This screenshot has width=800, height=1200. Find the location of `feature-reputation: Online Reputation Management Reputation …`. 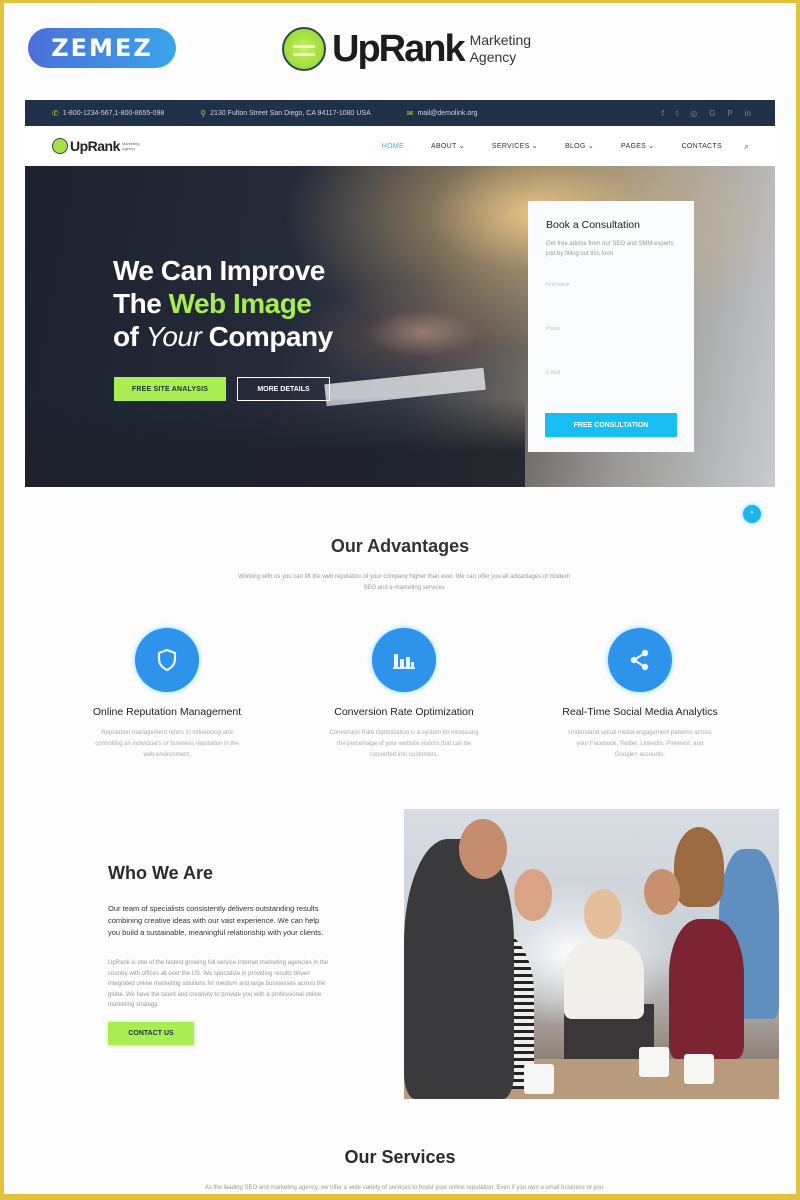

feature-reputation: Online Reputation Management Reputation … is located at coordinates (167, 694).